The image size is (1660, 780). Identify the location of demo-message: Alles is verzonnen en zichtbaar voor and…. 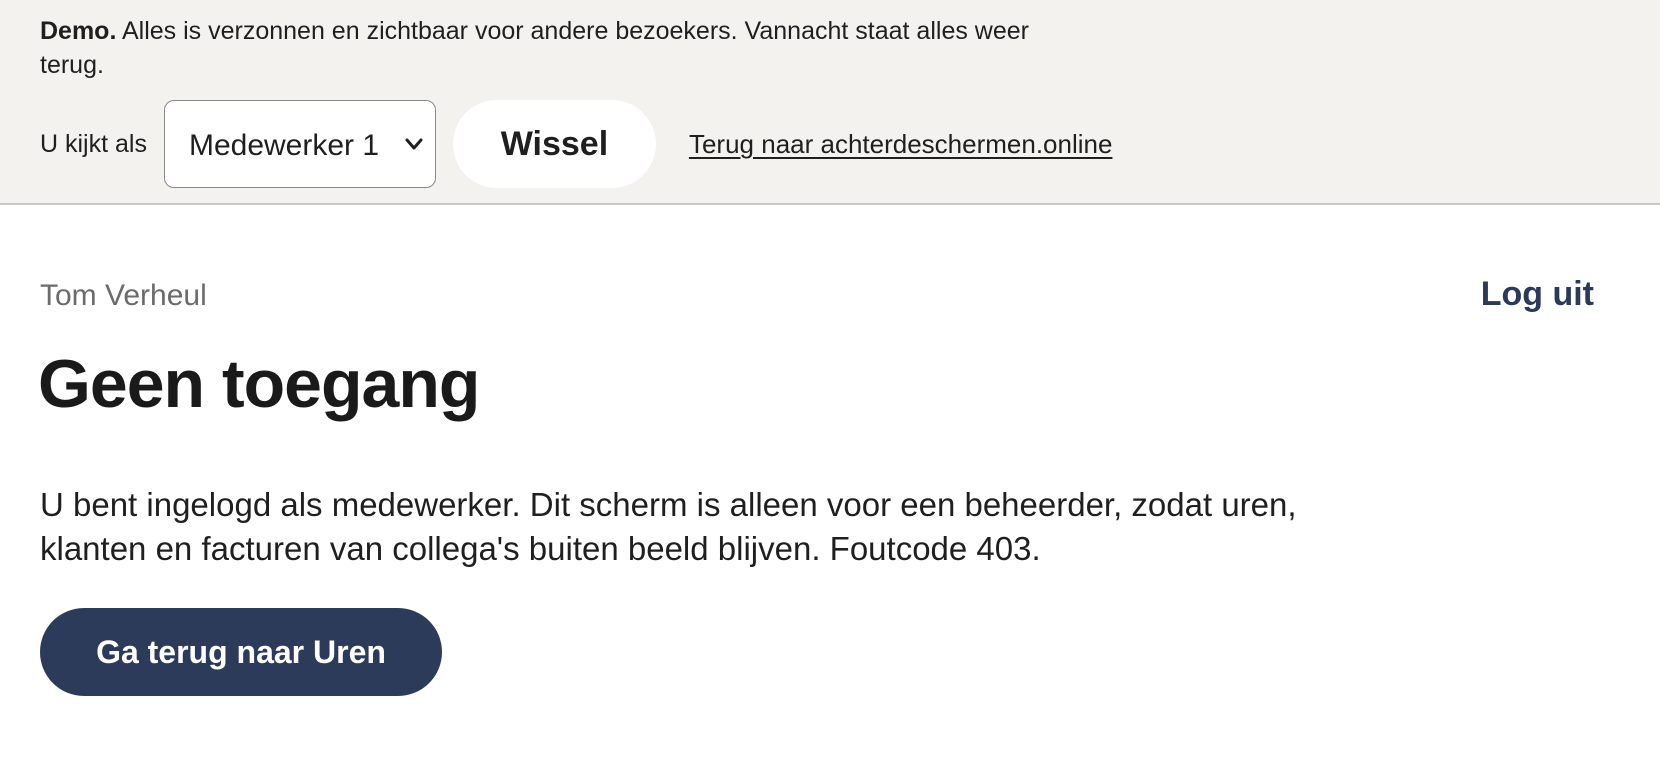
(534, 48).